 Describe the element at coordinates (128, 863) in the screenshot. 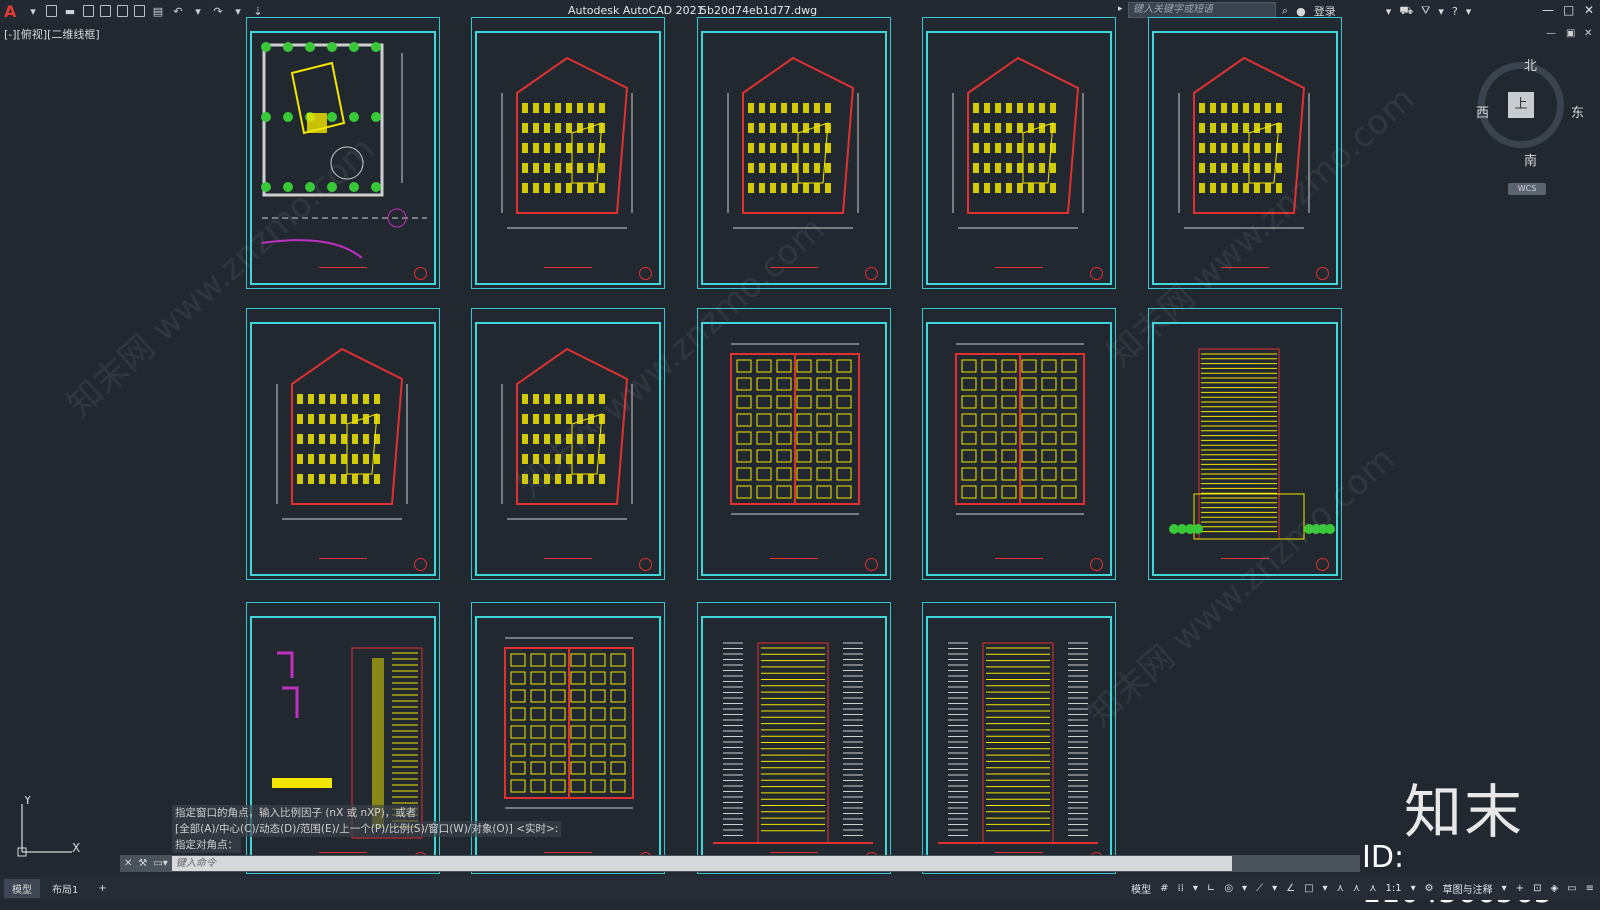

I see `close-command-icon: ✕` at that location.